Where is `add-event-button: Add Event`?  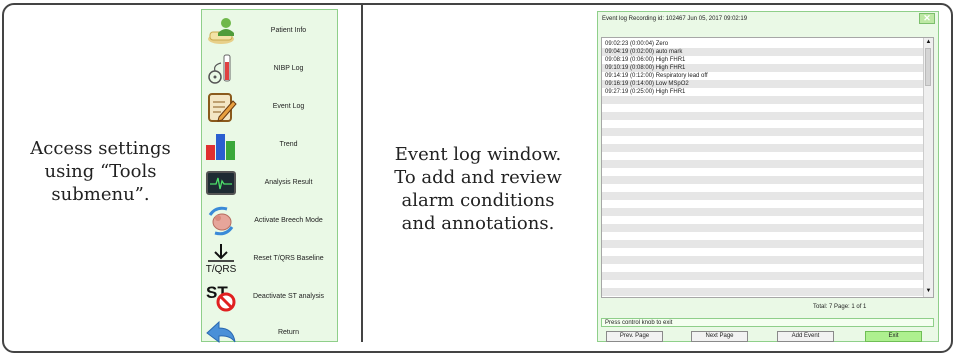 add-event-button: Add Event is located at coordinates (805, 336).